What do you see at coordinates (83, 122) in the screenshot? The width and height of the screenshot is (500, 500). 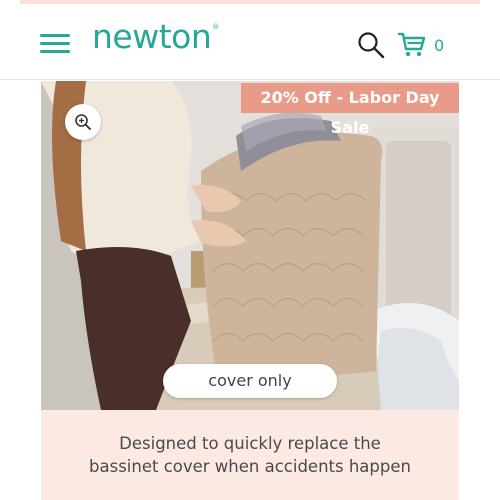 I see `zoom-in-icon` at bounding box center [83, 122].